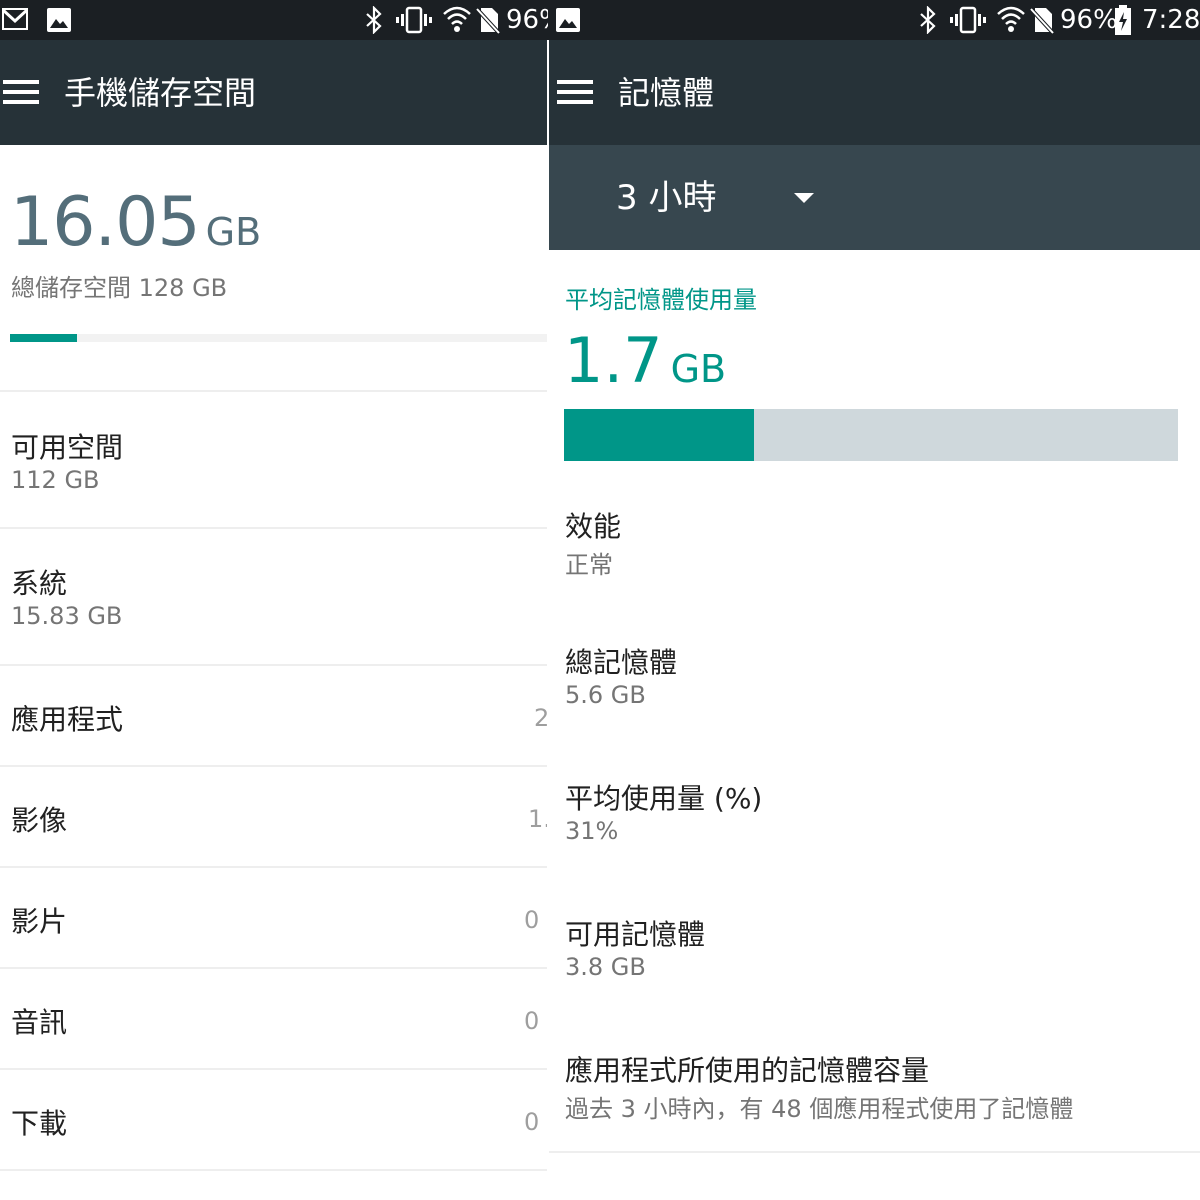 The image size is (1200, 1200). Describe the element at coordinates (874, 555) in the screenshot. I see `list-item-performance: 效能 正常` at that location.